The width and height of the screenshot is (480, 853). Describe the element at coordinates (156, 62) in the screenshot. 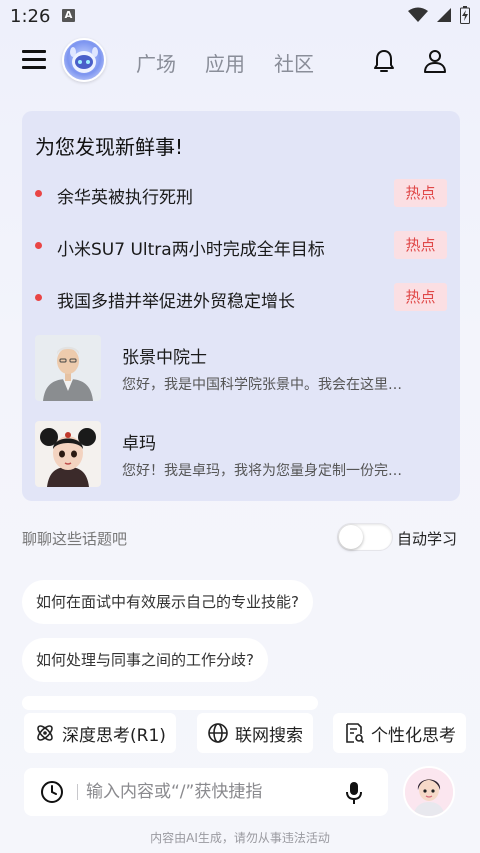

I see `tab-plaza: 广场` at that location.